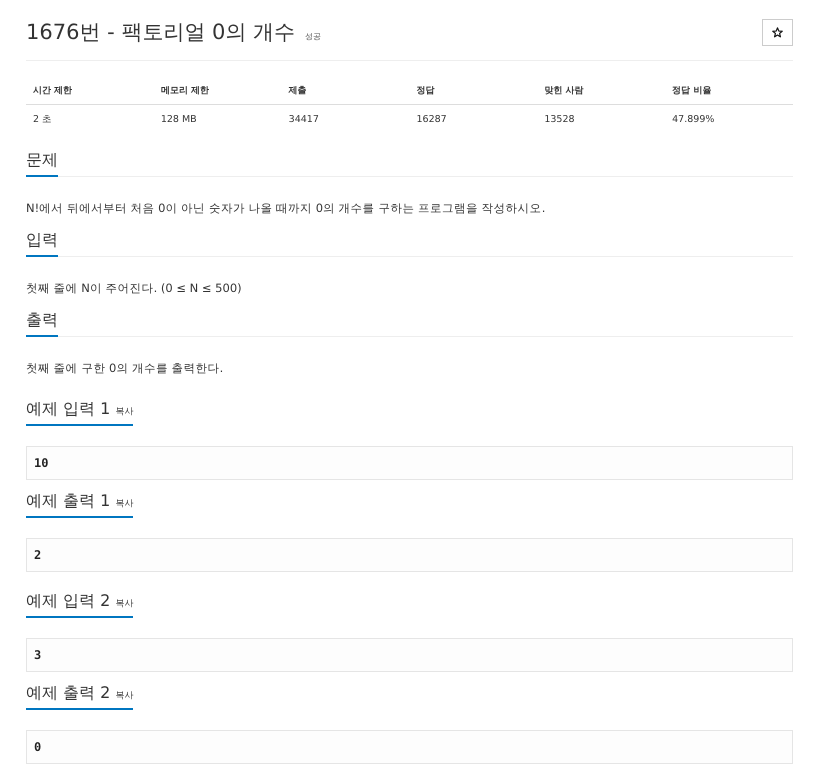 The height and width of the screenshot is (775, 823). I want to click on sample-data: 2, so click(409, 555).